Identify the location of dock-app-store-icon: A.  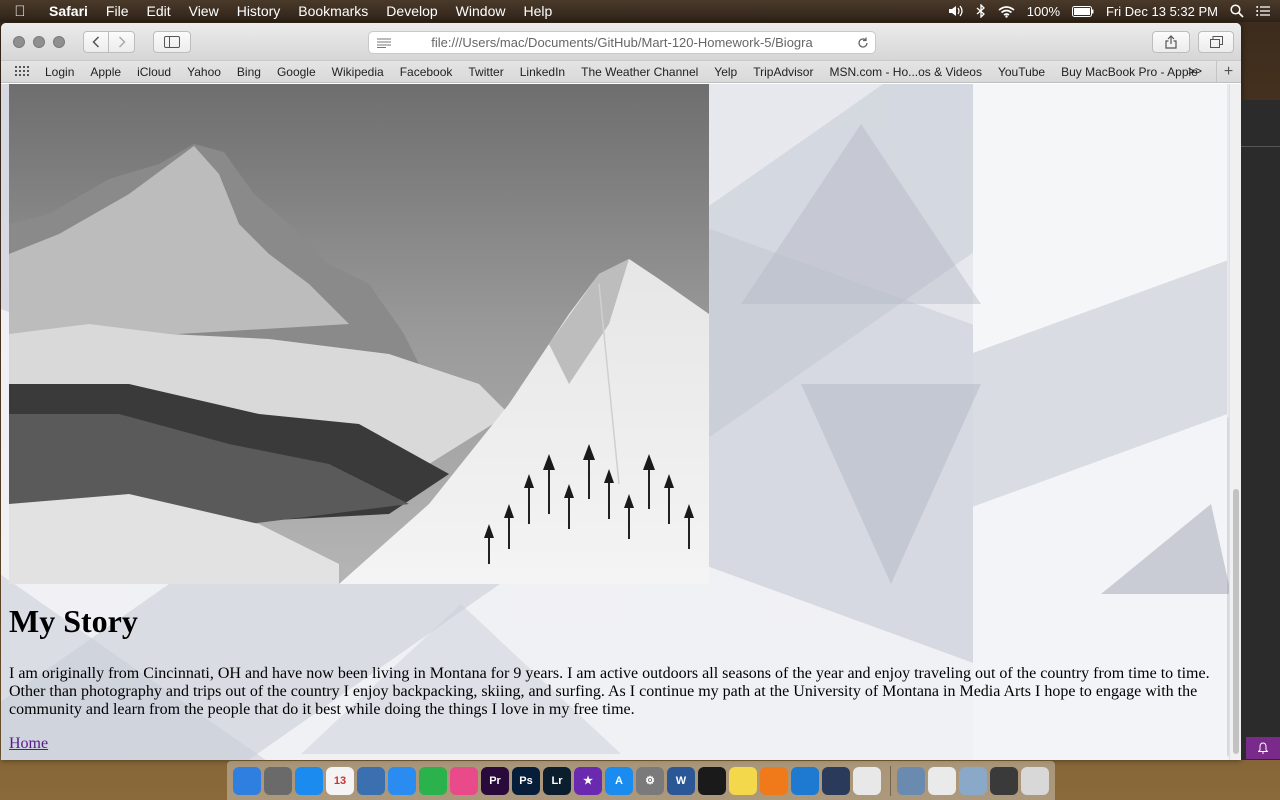
(619, 780).